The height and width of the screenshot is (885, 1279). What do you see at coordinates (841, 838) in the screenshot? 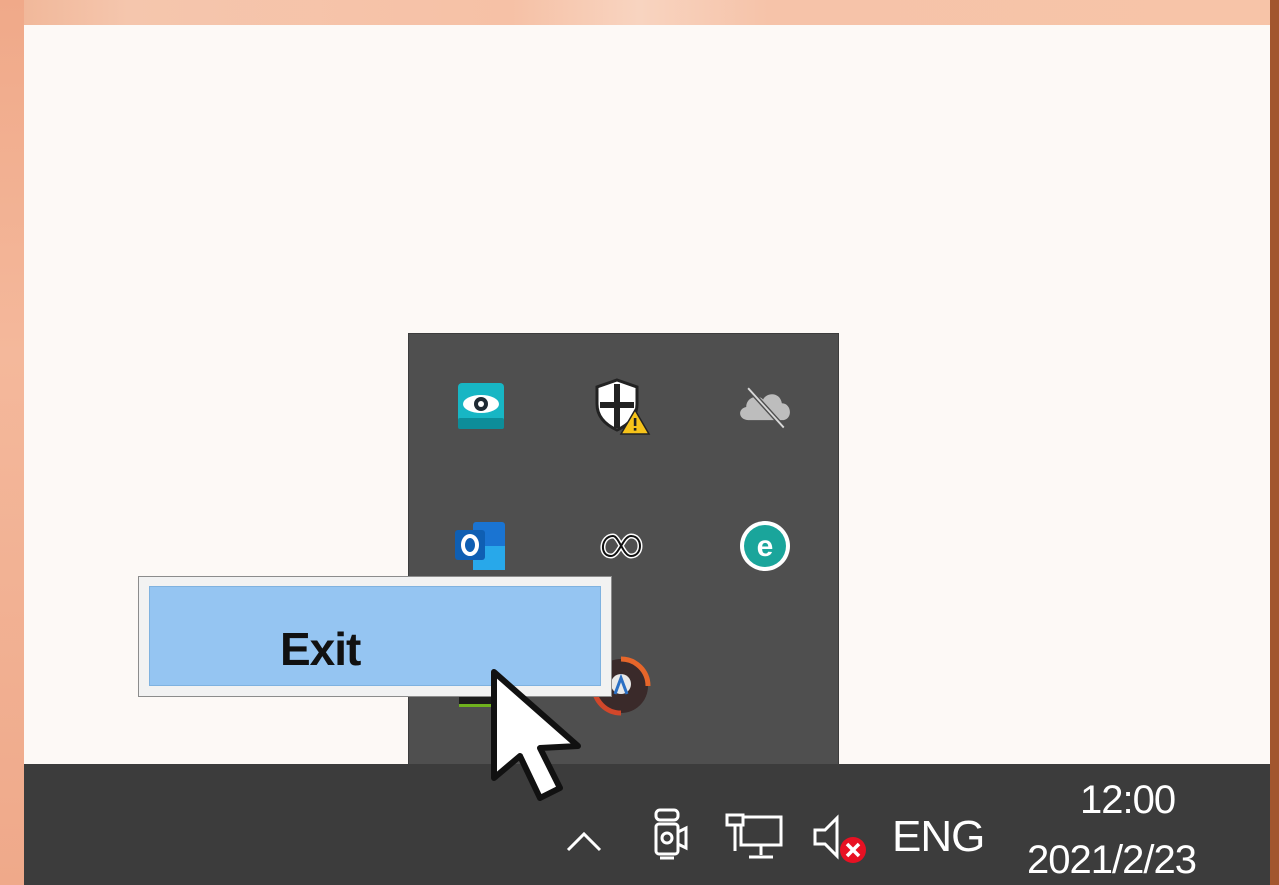
I see `volume-muted-icon` at bounding box center [841, 838].